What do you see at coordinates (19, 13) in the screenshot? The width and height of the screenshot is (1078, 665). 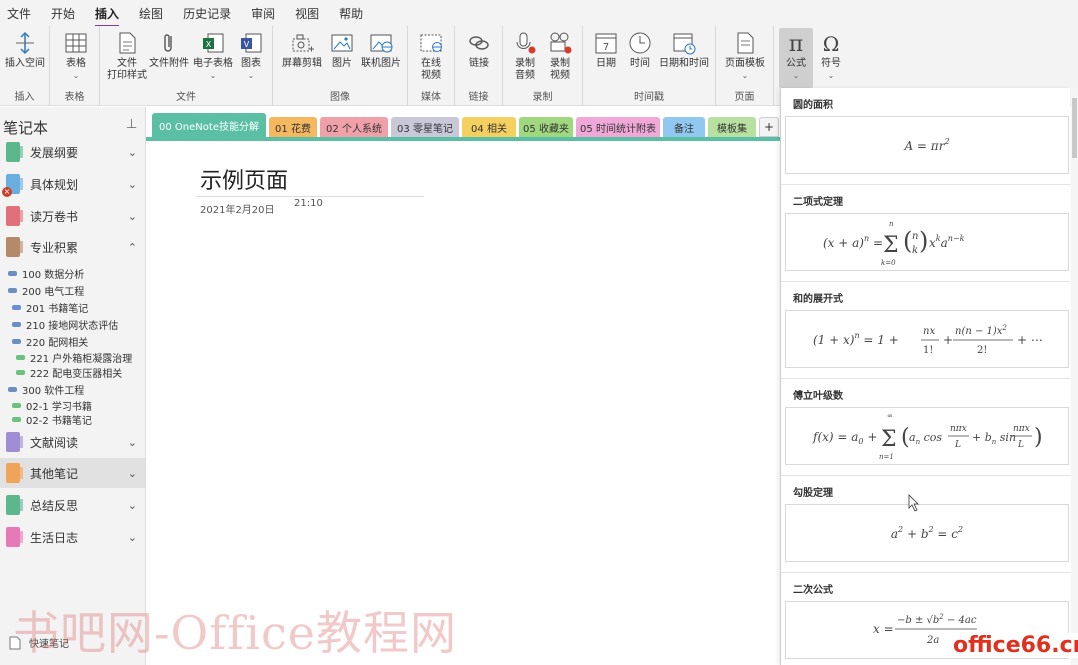 I see `menu-file: 文件` at bounding box center [19, 13].